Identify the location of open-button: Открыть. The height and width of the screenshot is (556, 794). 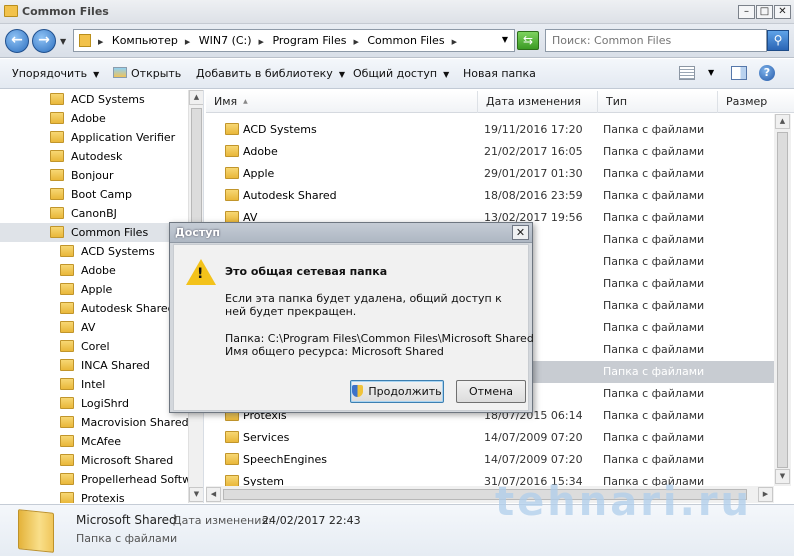
(147, 73).